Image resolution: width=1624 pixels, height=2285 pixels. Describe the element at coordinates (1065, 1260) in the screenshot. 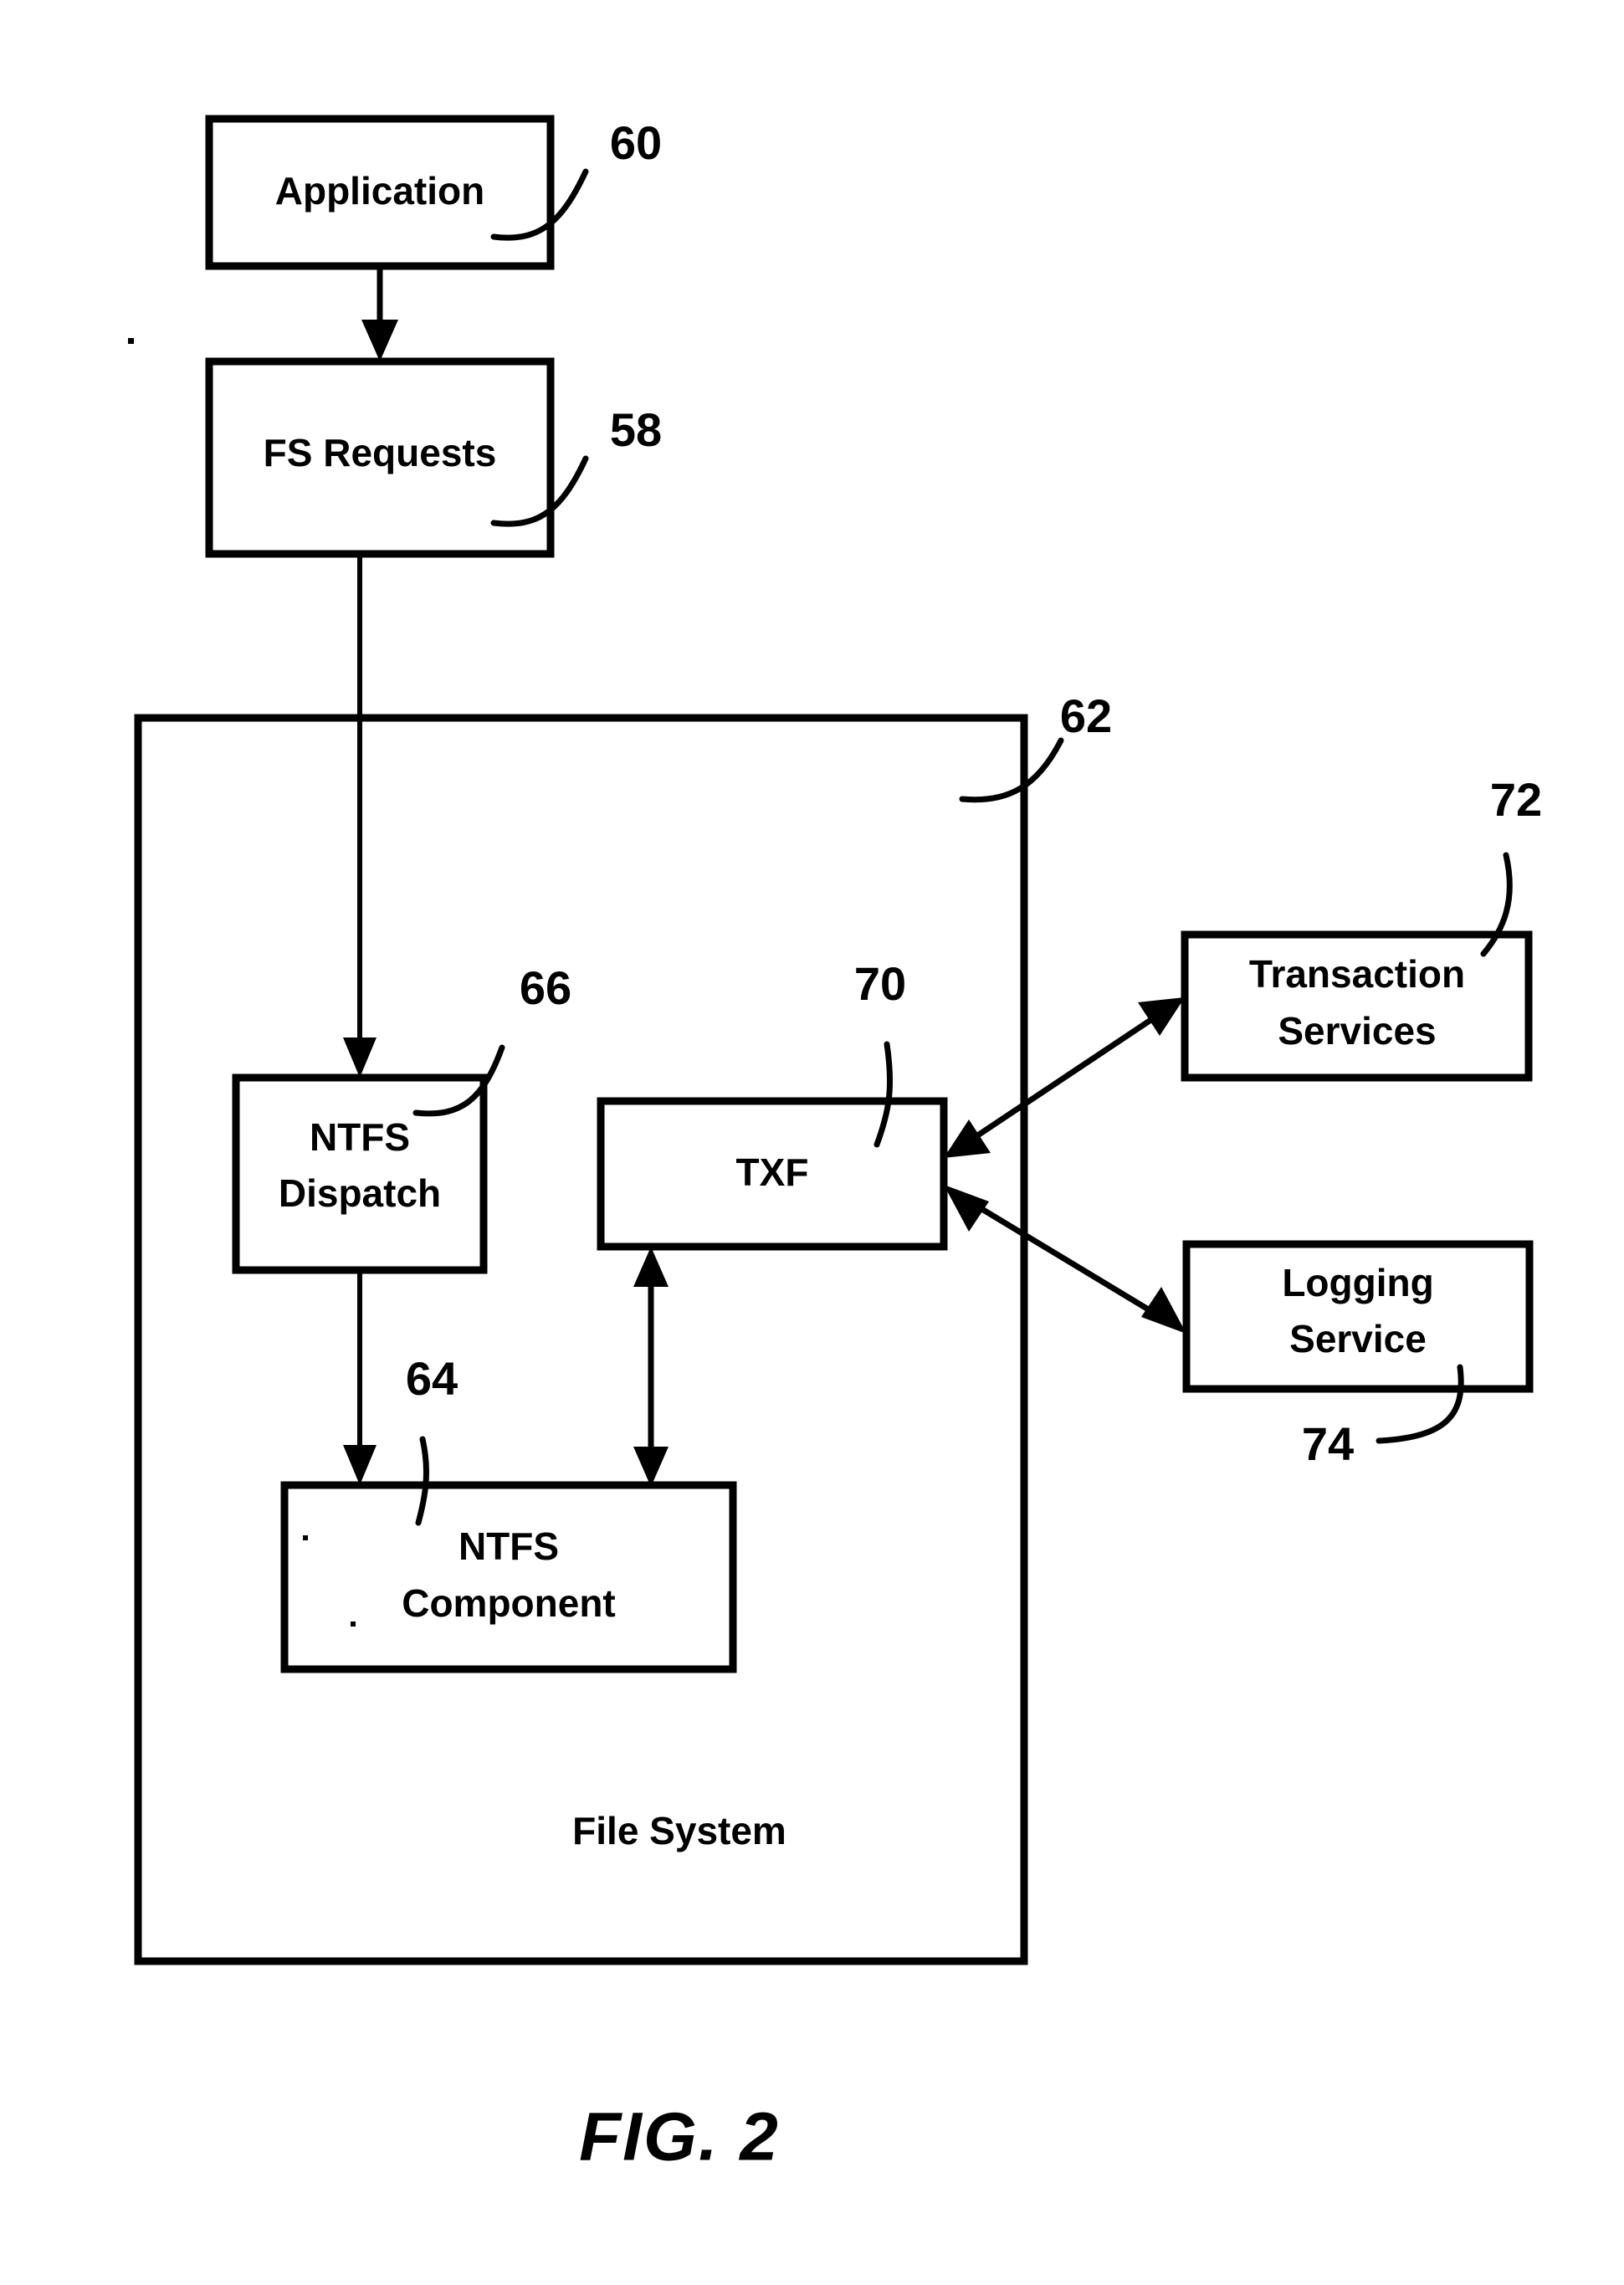

I see `connector-txf-to-logging-service` at that location.